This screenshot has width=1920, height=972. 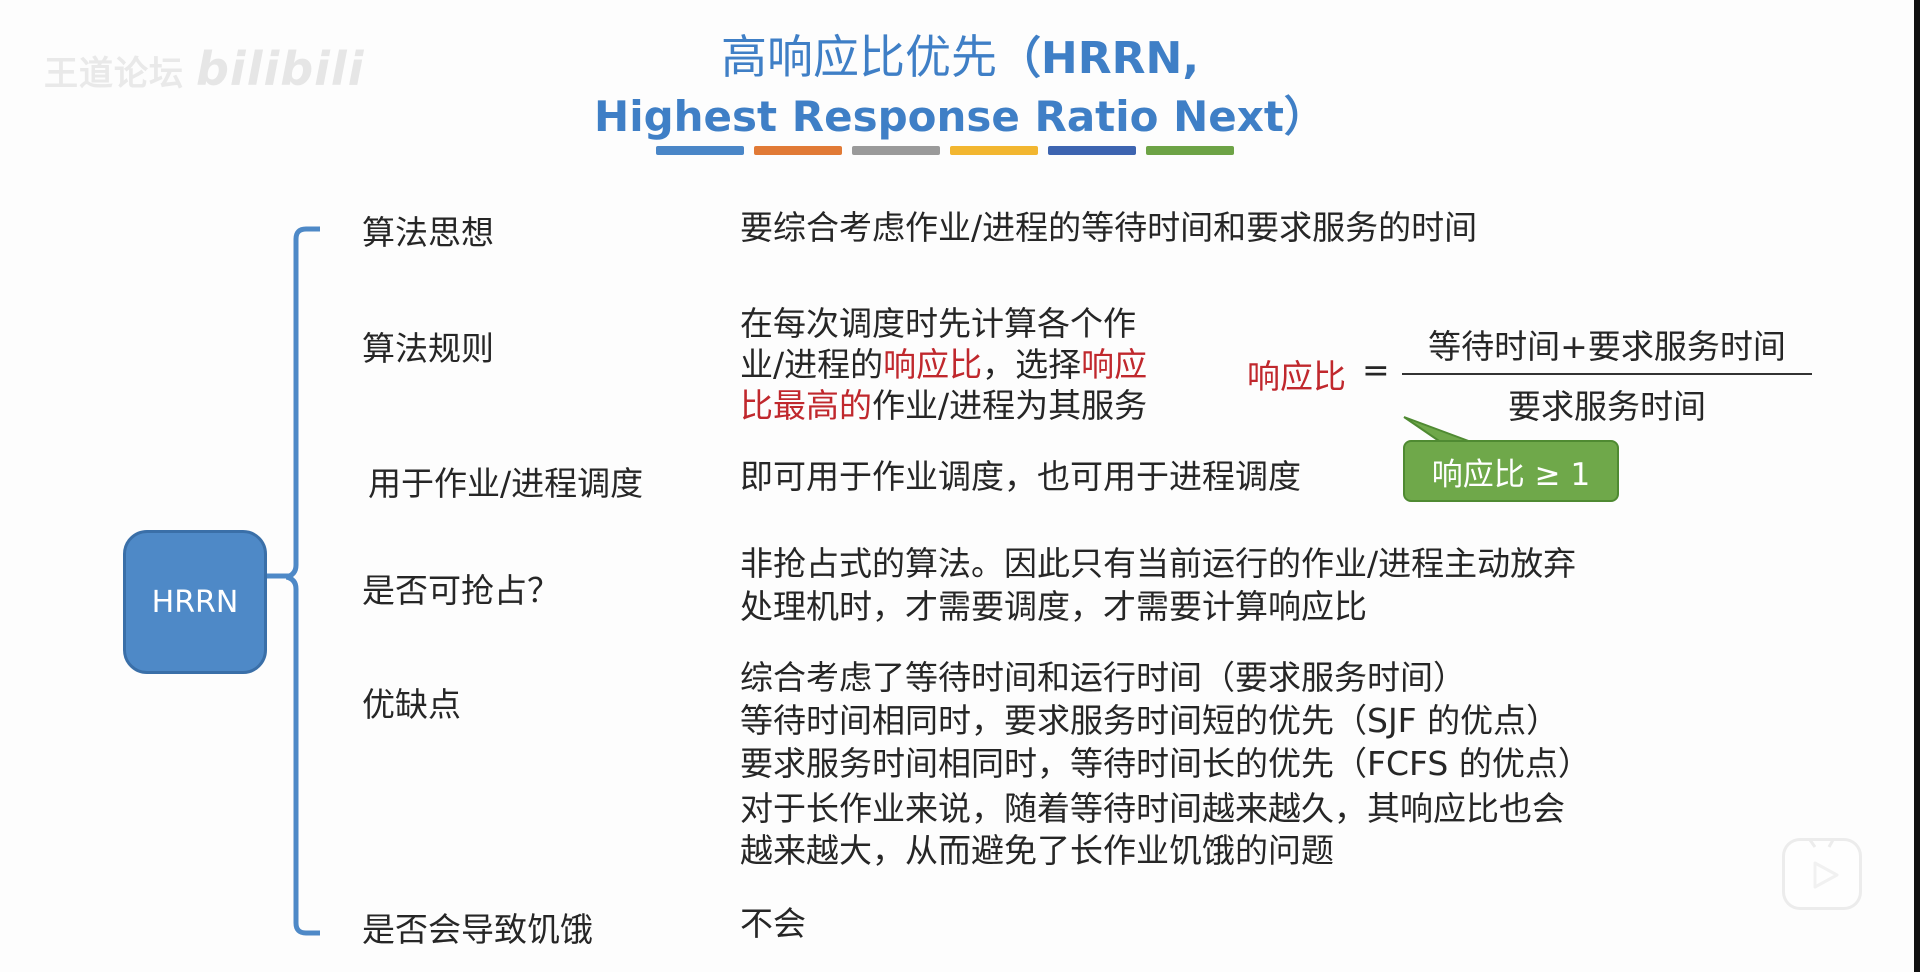 What do you see at coordinates (933, 364) in the screenshot?
I see `rule-highlight: 响应比` at bounding box center [933, 364].